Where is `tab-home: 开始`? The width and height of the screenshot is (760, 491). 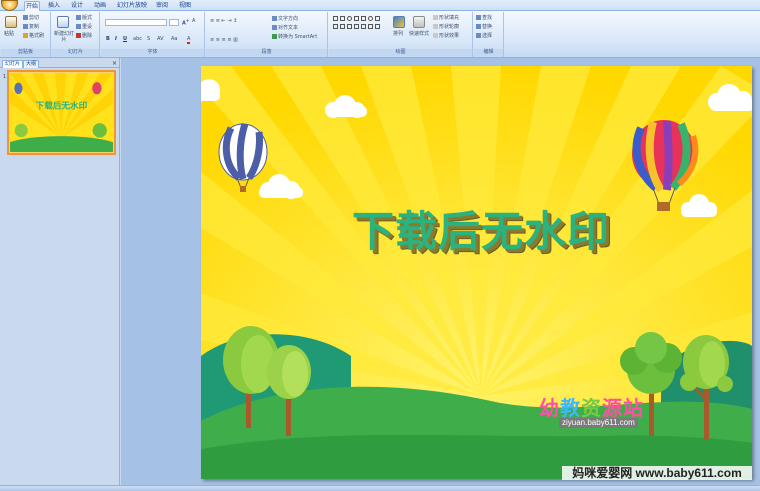 tab-home: 开始 is located at coordinates (32, 6).